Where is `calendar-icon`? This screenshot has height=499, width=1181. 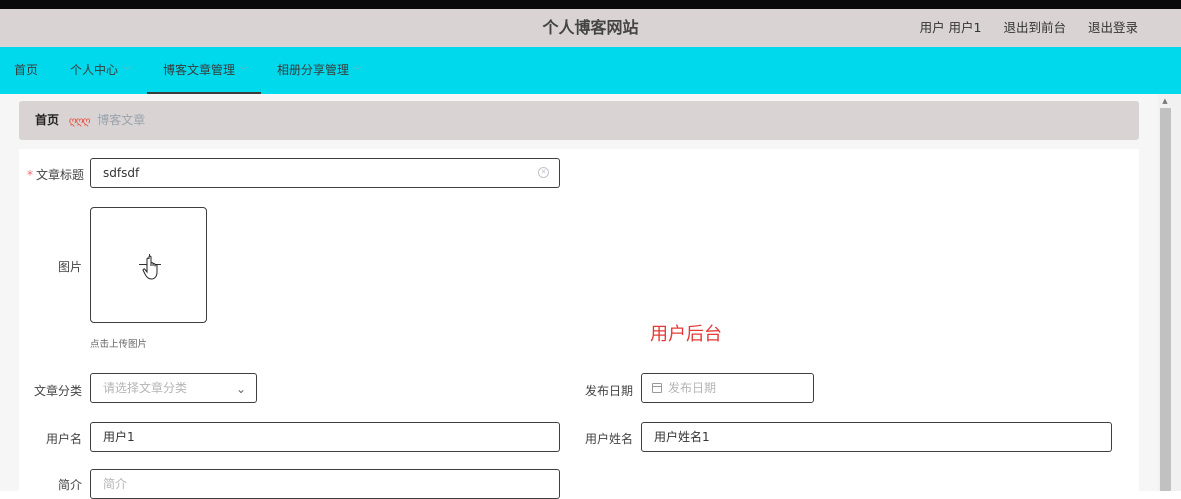
calendar-icon is located at coordinates (657, 388).